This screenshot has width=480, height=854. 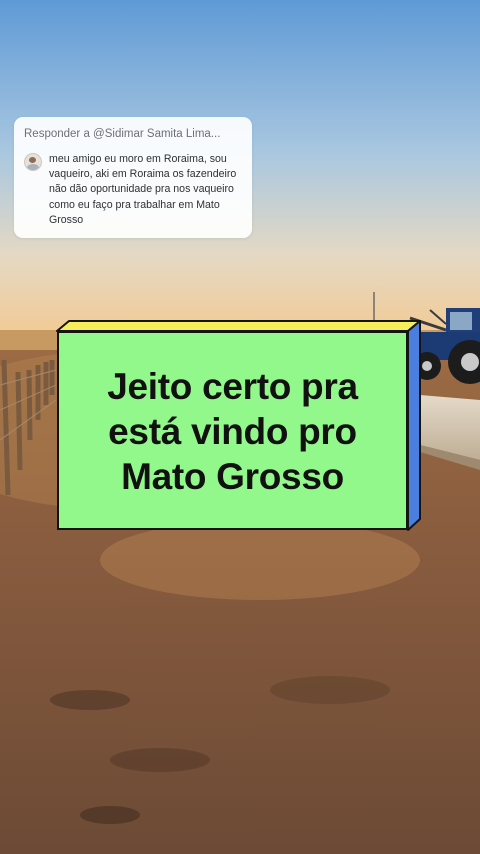 I want to click on caption-line-3: Mato Grosso, so click(x=232, y=476).